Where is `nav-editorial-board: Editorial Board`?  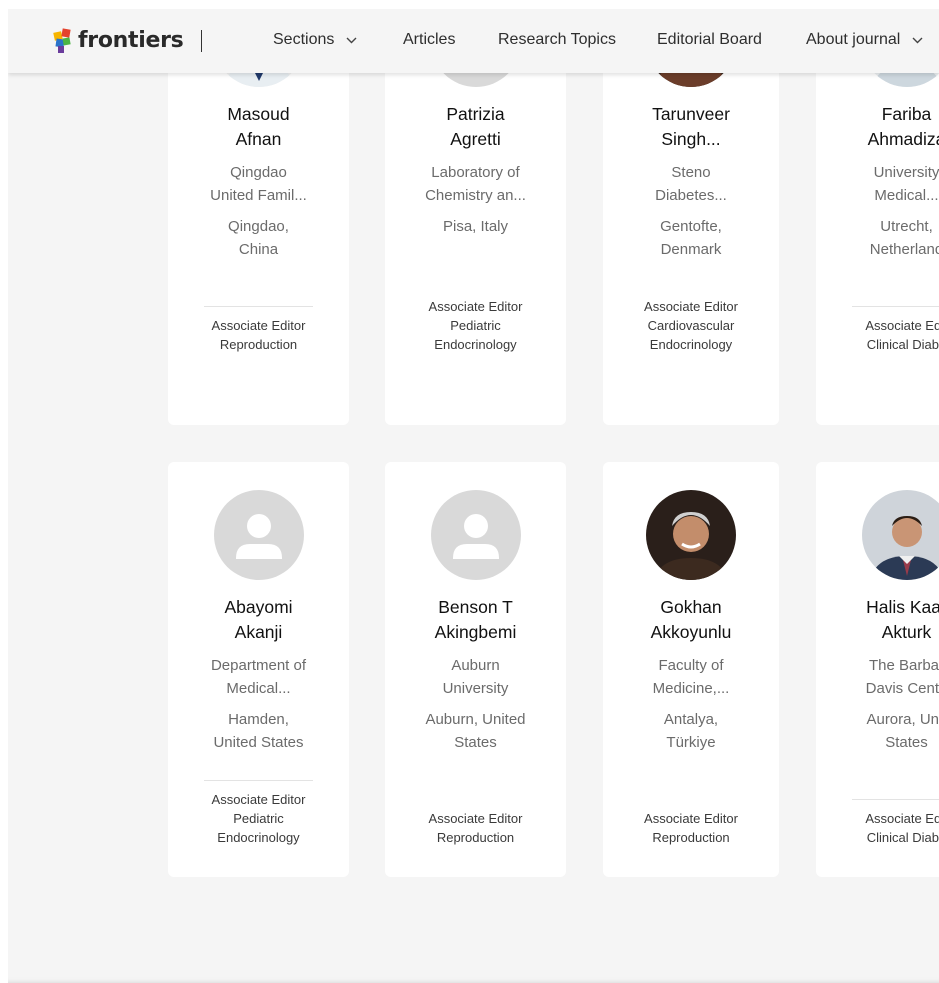
nav-editorial-board: Editorial Board is located at coordinates (709, 40).